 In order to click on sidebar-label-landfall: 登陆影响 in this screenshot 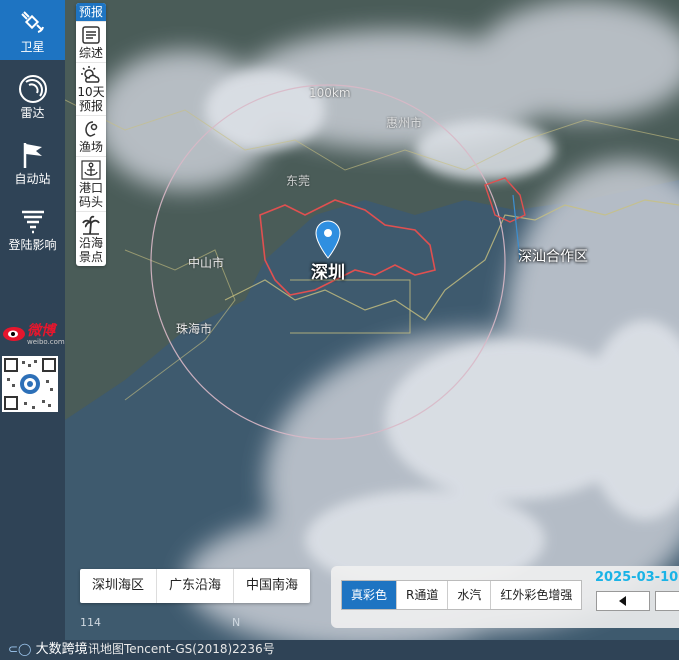, I will do `click(32, 245)`.